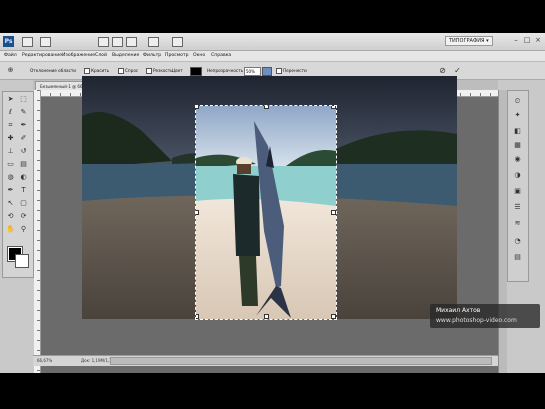 The width and height of the screenshot is (545, 409). What do you see at coordinates (27, 42) in the screenshot?
I see `bridge-icon` at bounding box center [27, 42].